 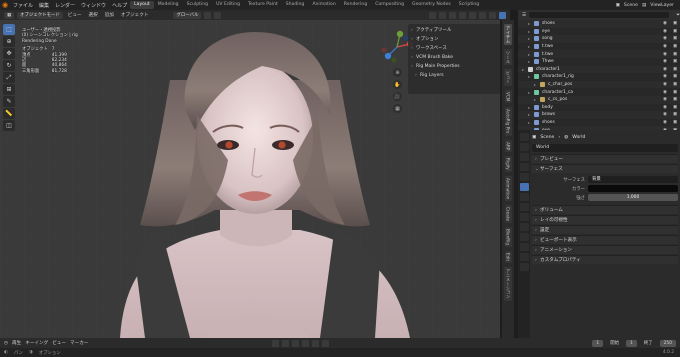 I want to click on jump-start-icon, so click(x=276, y=343).